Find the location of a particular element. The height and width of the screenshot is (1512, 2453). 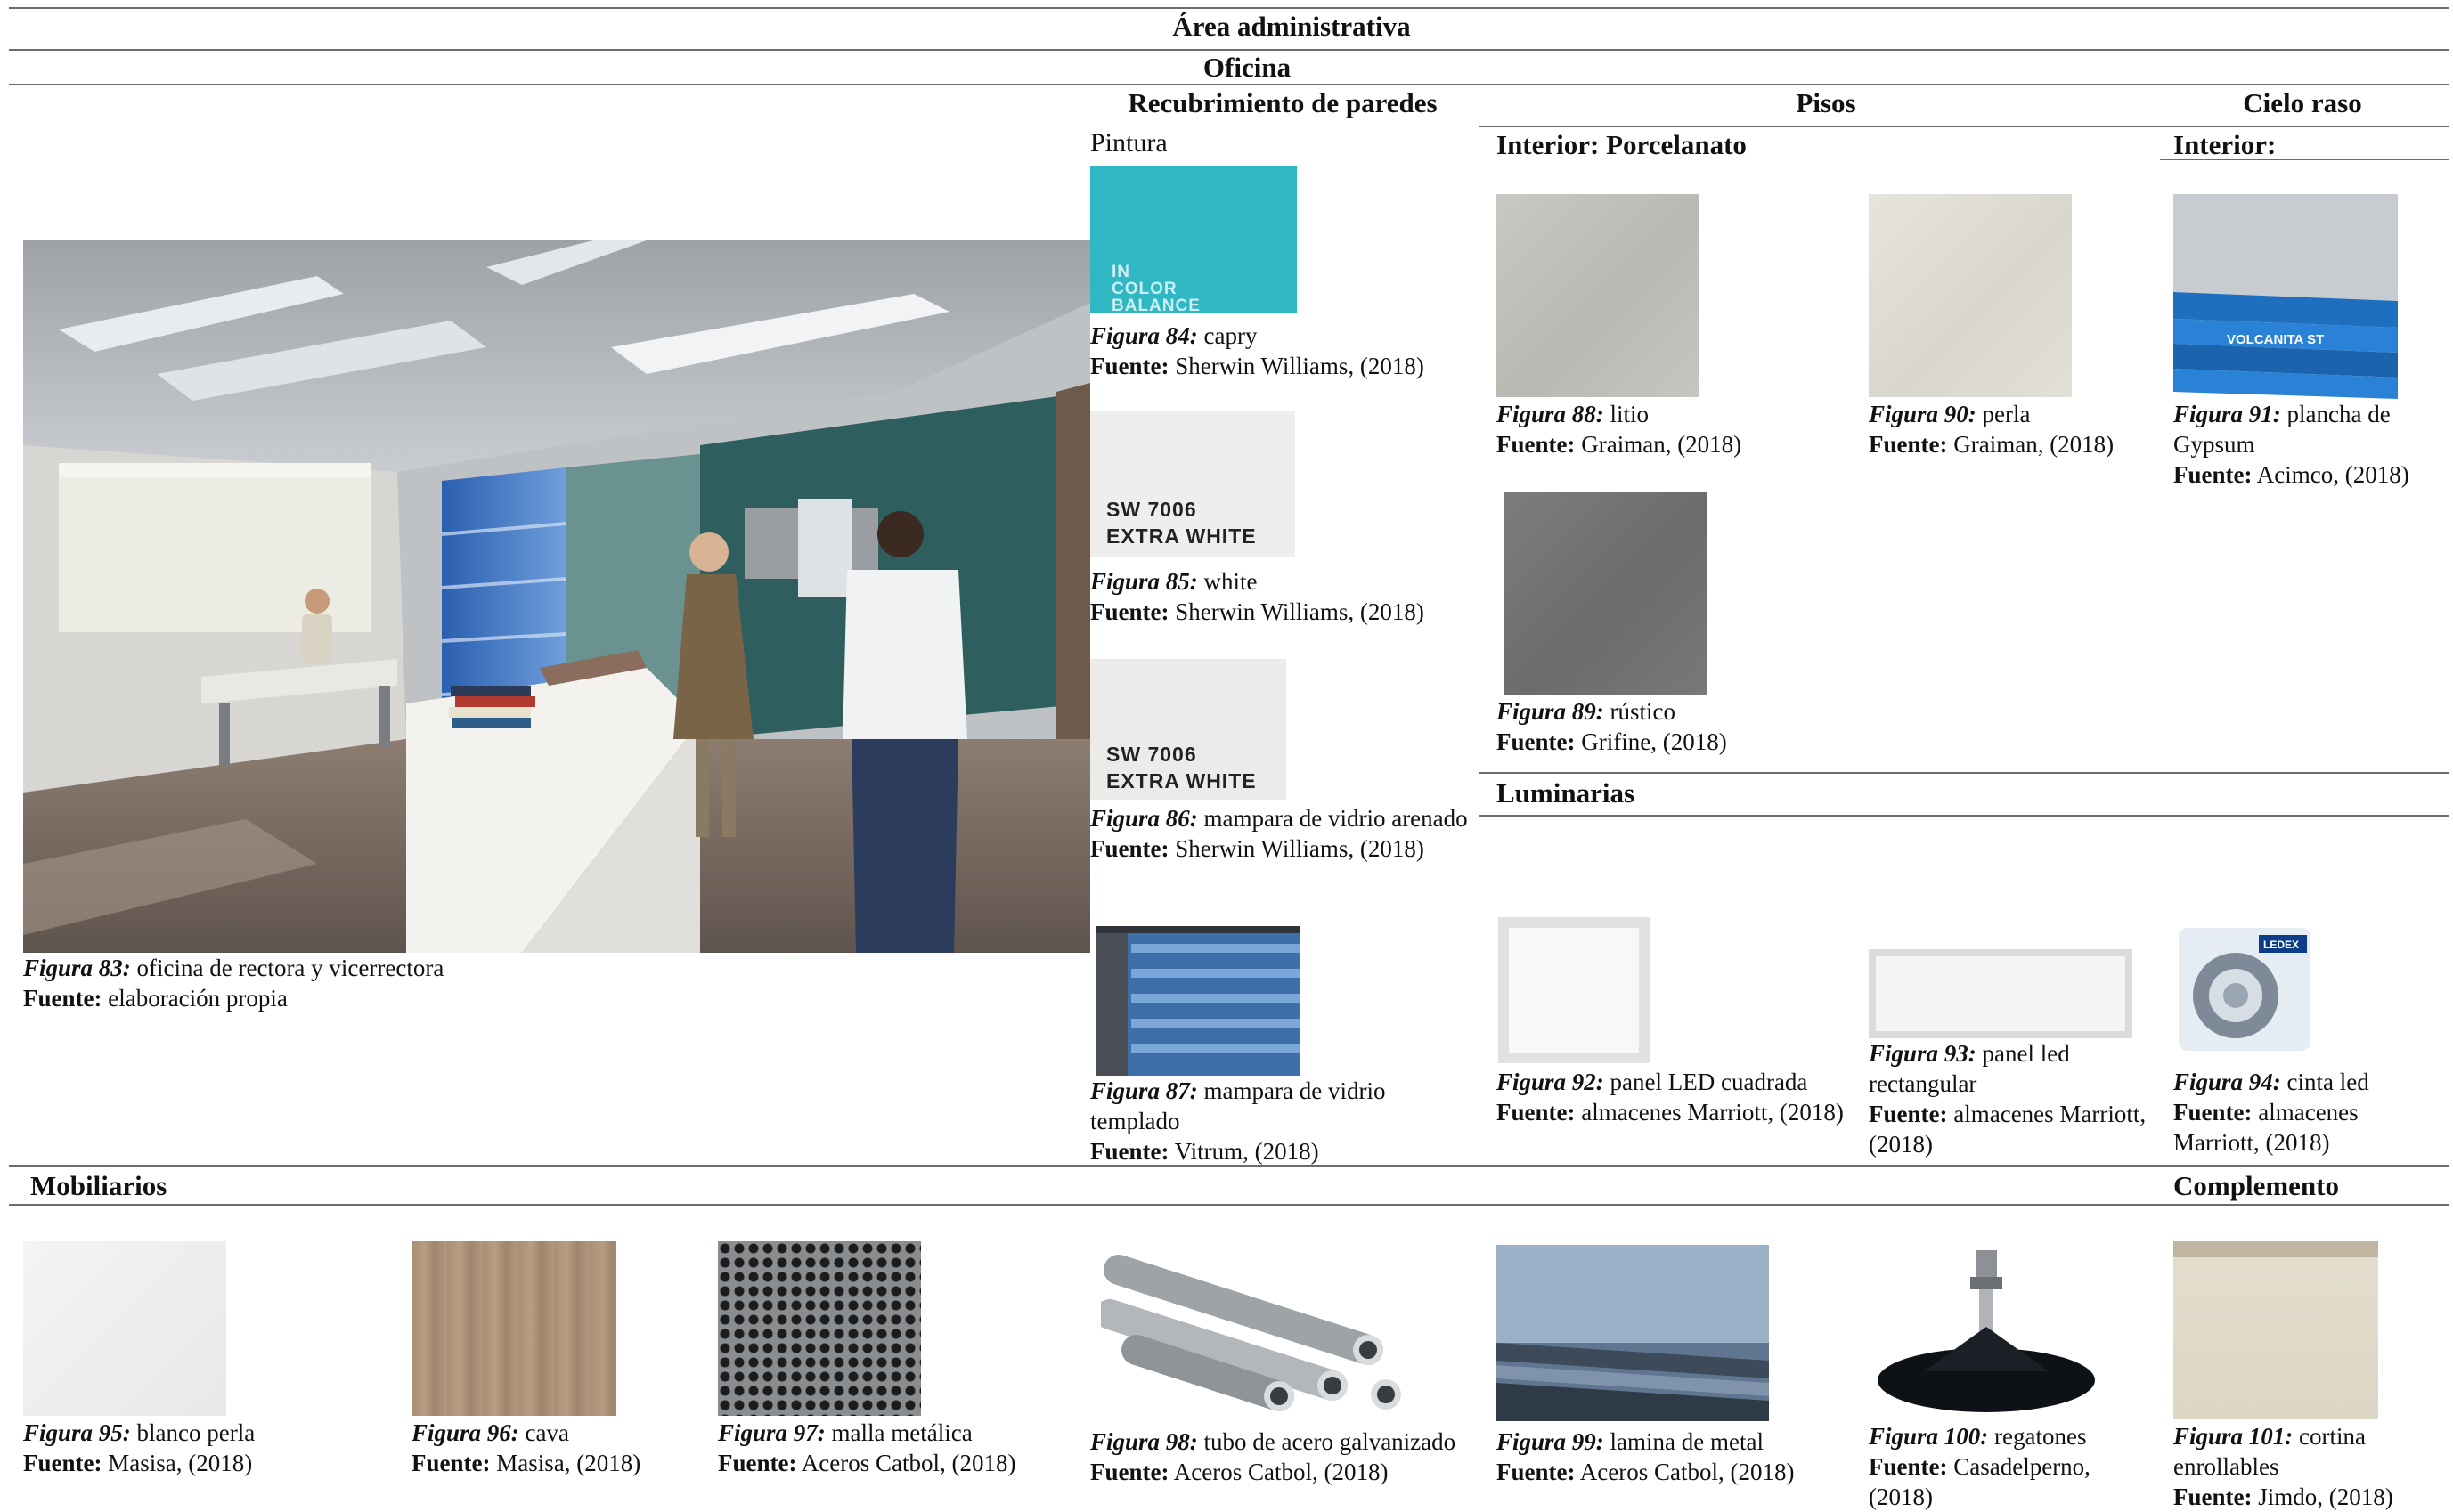

metal-mesh-image is located at coordinates (819, 1328).